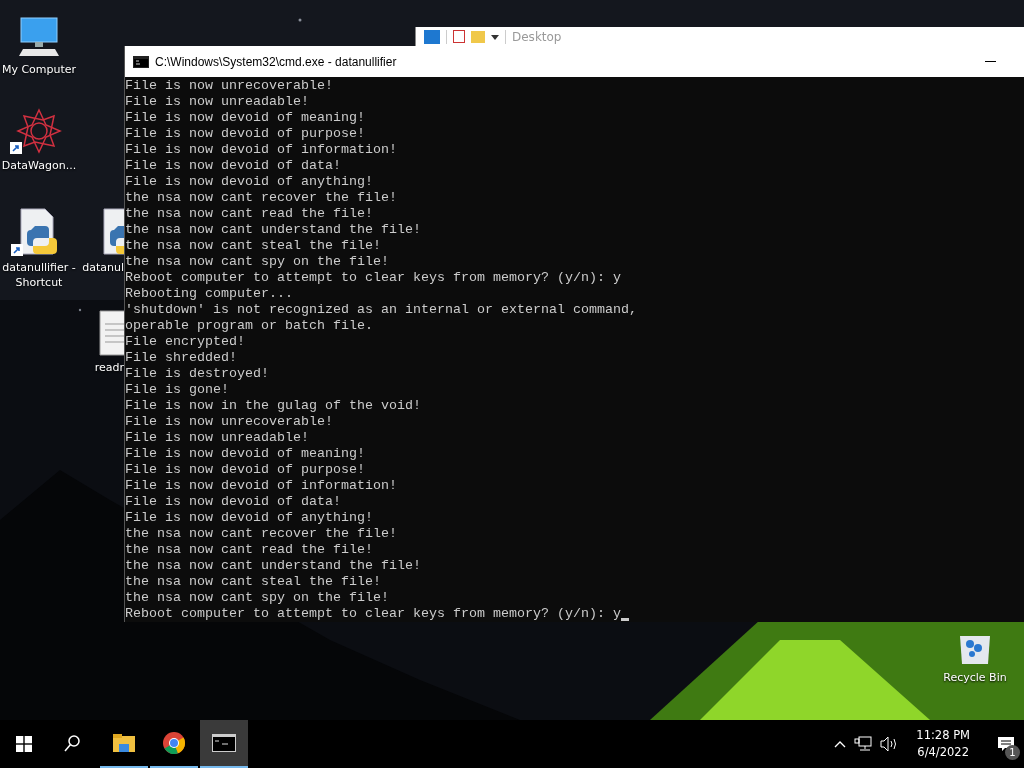 Image resolution: width=1024 pixels, height=768 pixels. What do you see at coordinates (39, 275) in the screenshot?
I see `icon-label: datanullifier - Shortcut` at bounding box center [39, 275].